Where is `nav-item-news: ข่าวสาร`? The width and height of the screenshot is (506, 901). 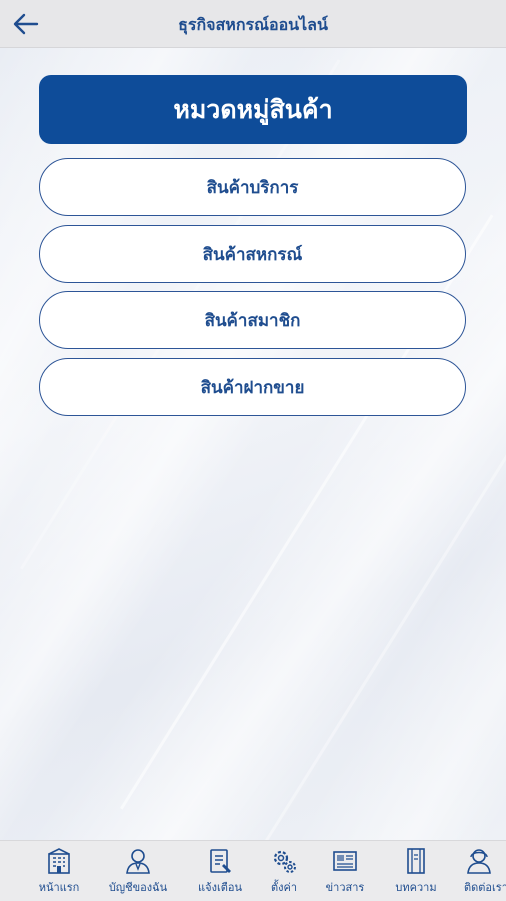
nav-item-news: ข่าวสาร is located at coordinates (345, 871).